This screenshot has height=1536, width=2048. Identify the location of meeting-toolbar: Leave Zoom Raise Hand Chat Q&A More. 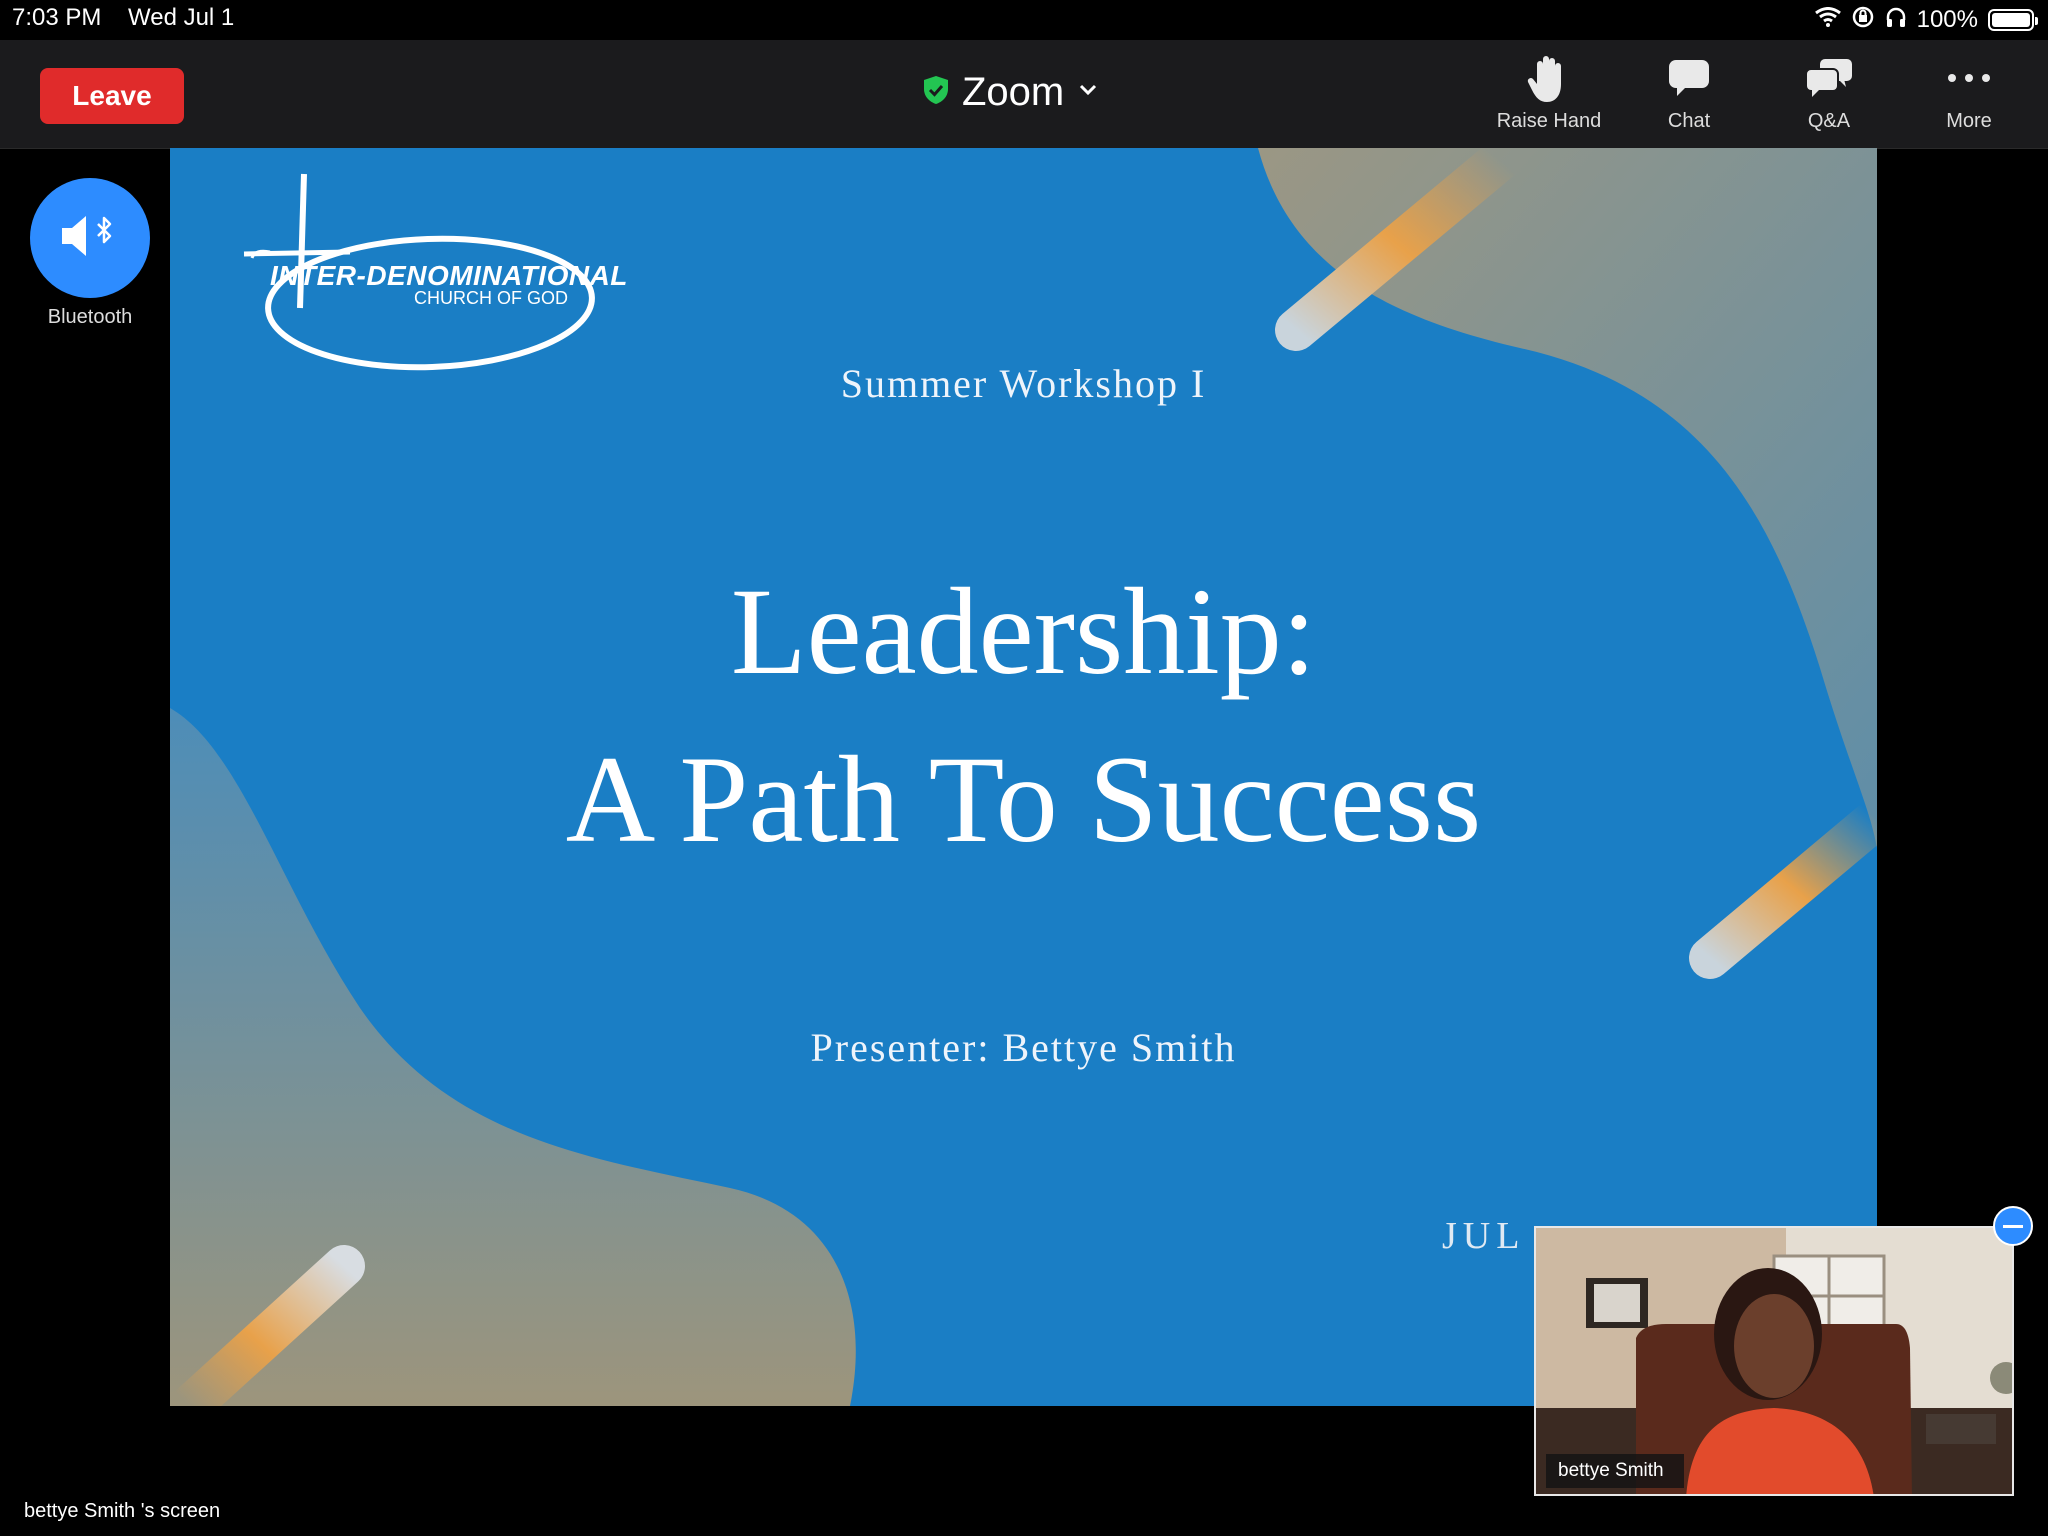
(1024, 94).